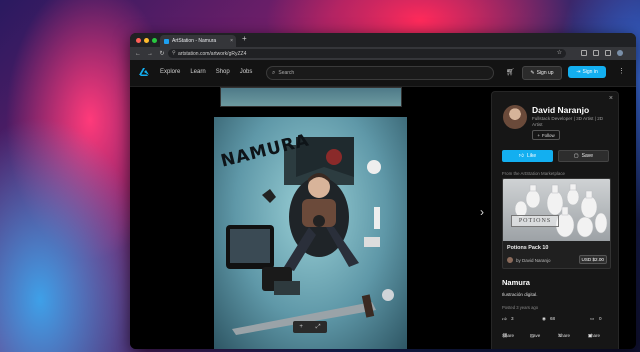  I want to click on artstation-logo-icon, so click(144, 72).